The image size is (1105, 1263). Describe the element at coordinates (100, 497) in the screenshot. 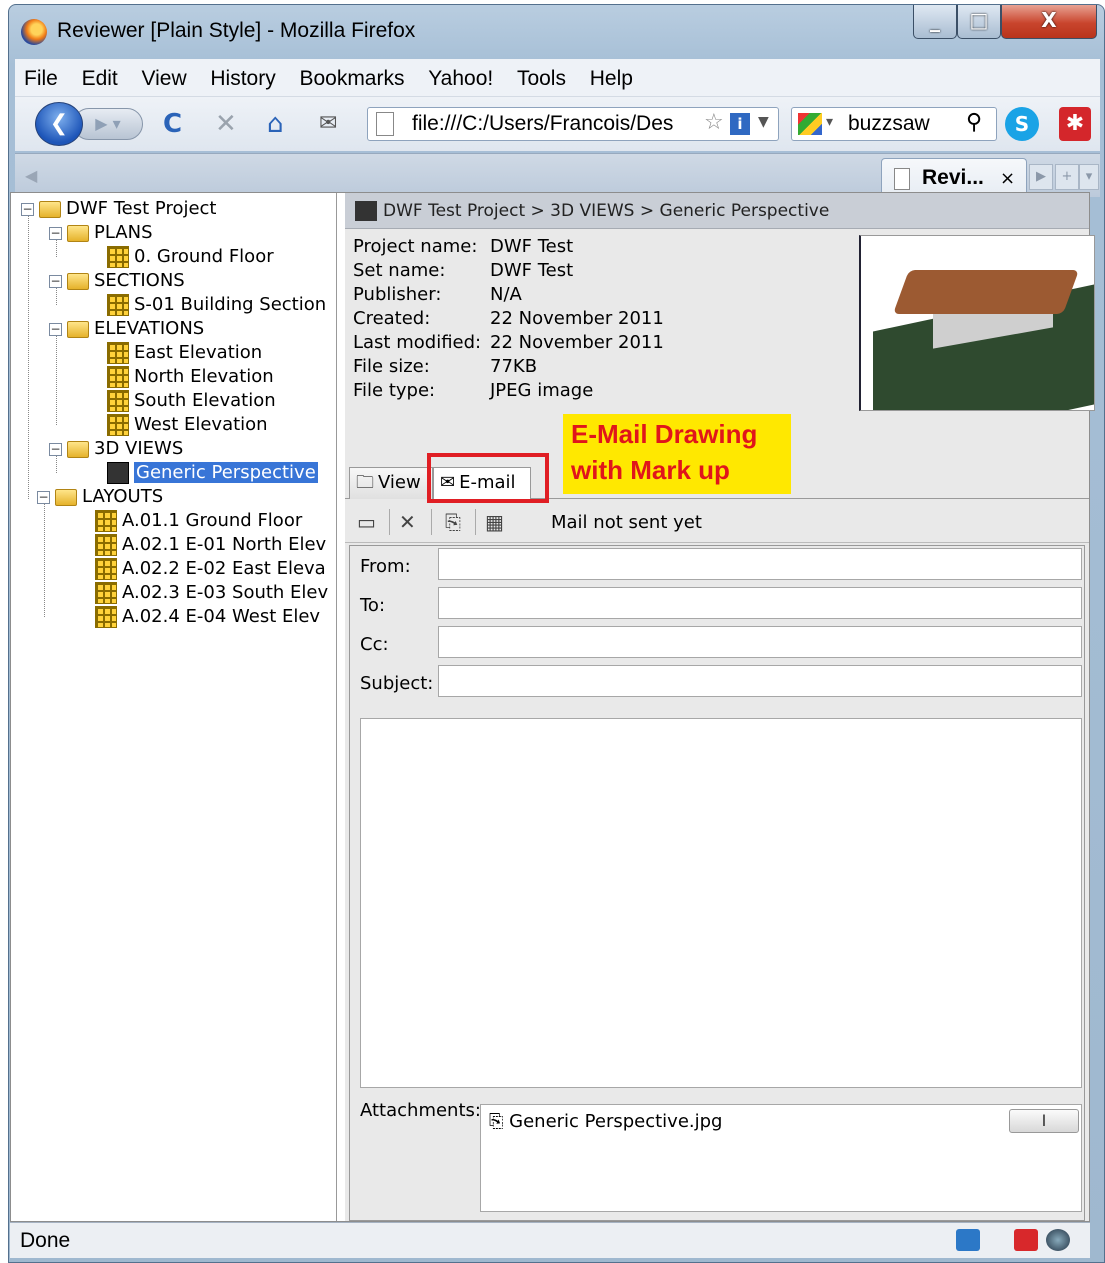

I see `tree-node-layouts: − LAYOUTS` at that location.